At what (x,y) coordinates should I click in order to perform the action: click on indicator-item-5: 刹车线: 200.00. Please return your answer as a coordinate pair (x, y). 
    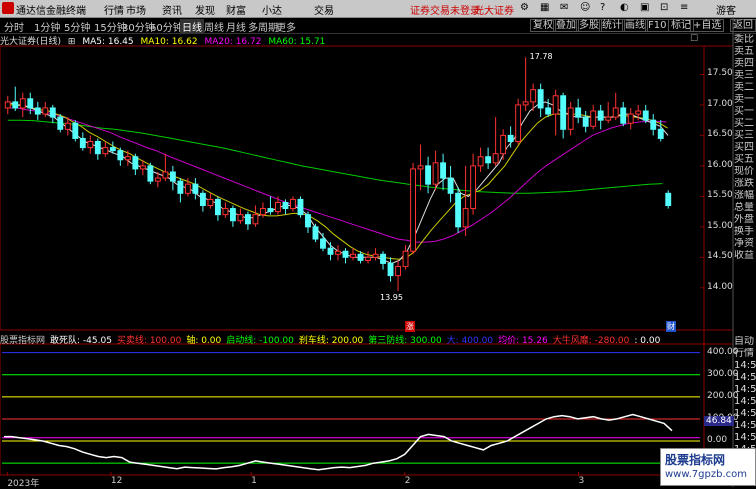
    Looking at the image, I should click on (331, 341).